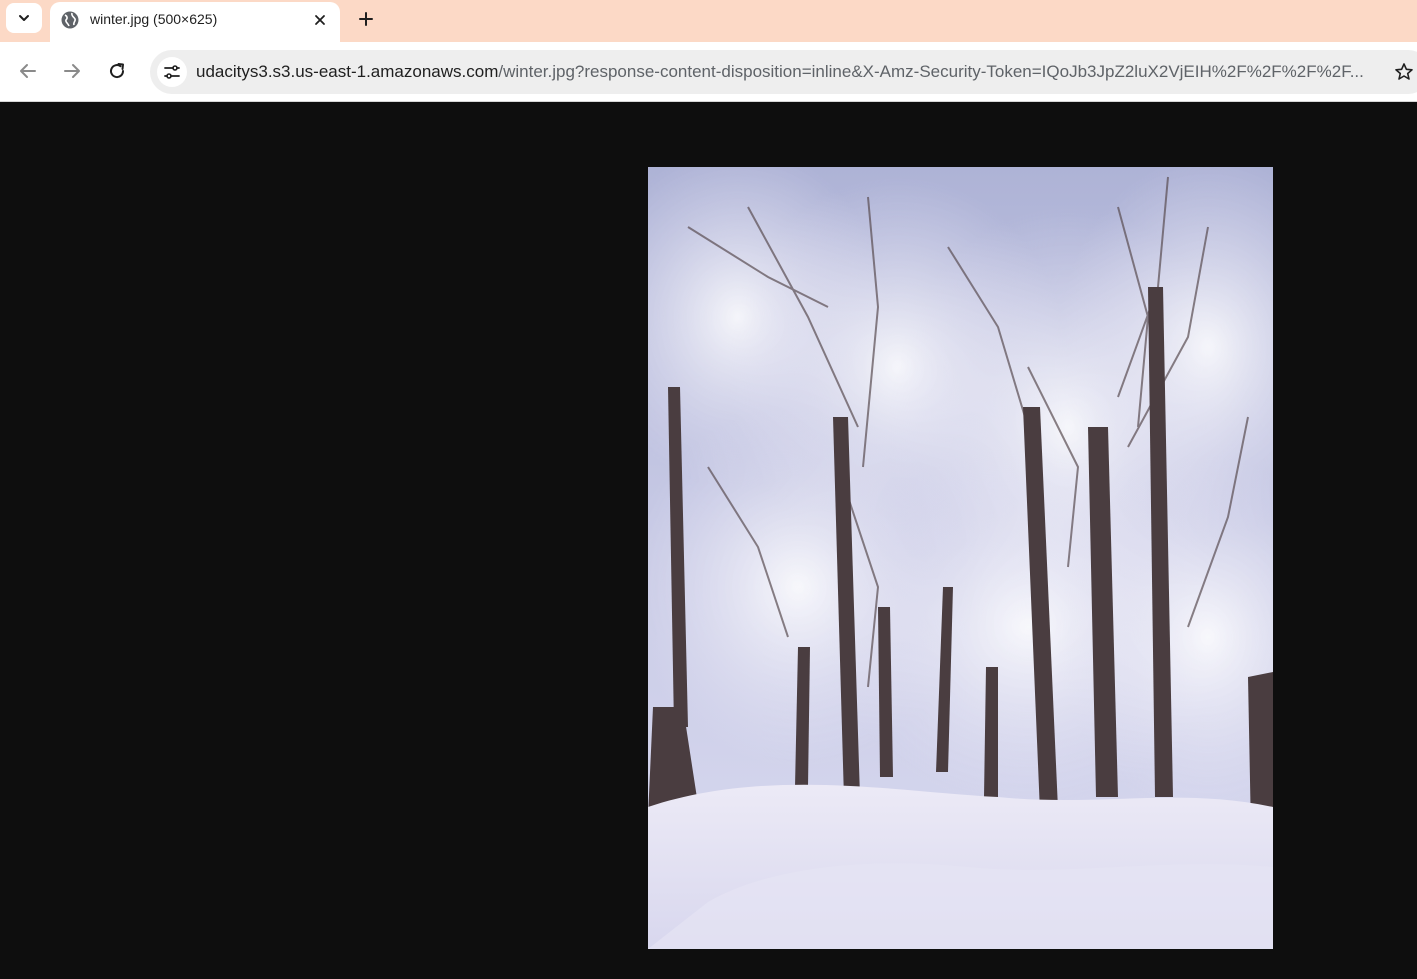  I want to click on tab-strip: winter.jpg (500×625), so click(708, 21).